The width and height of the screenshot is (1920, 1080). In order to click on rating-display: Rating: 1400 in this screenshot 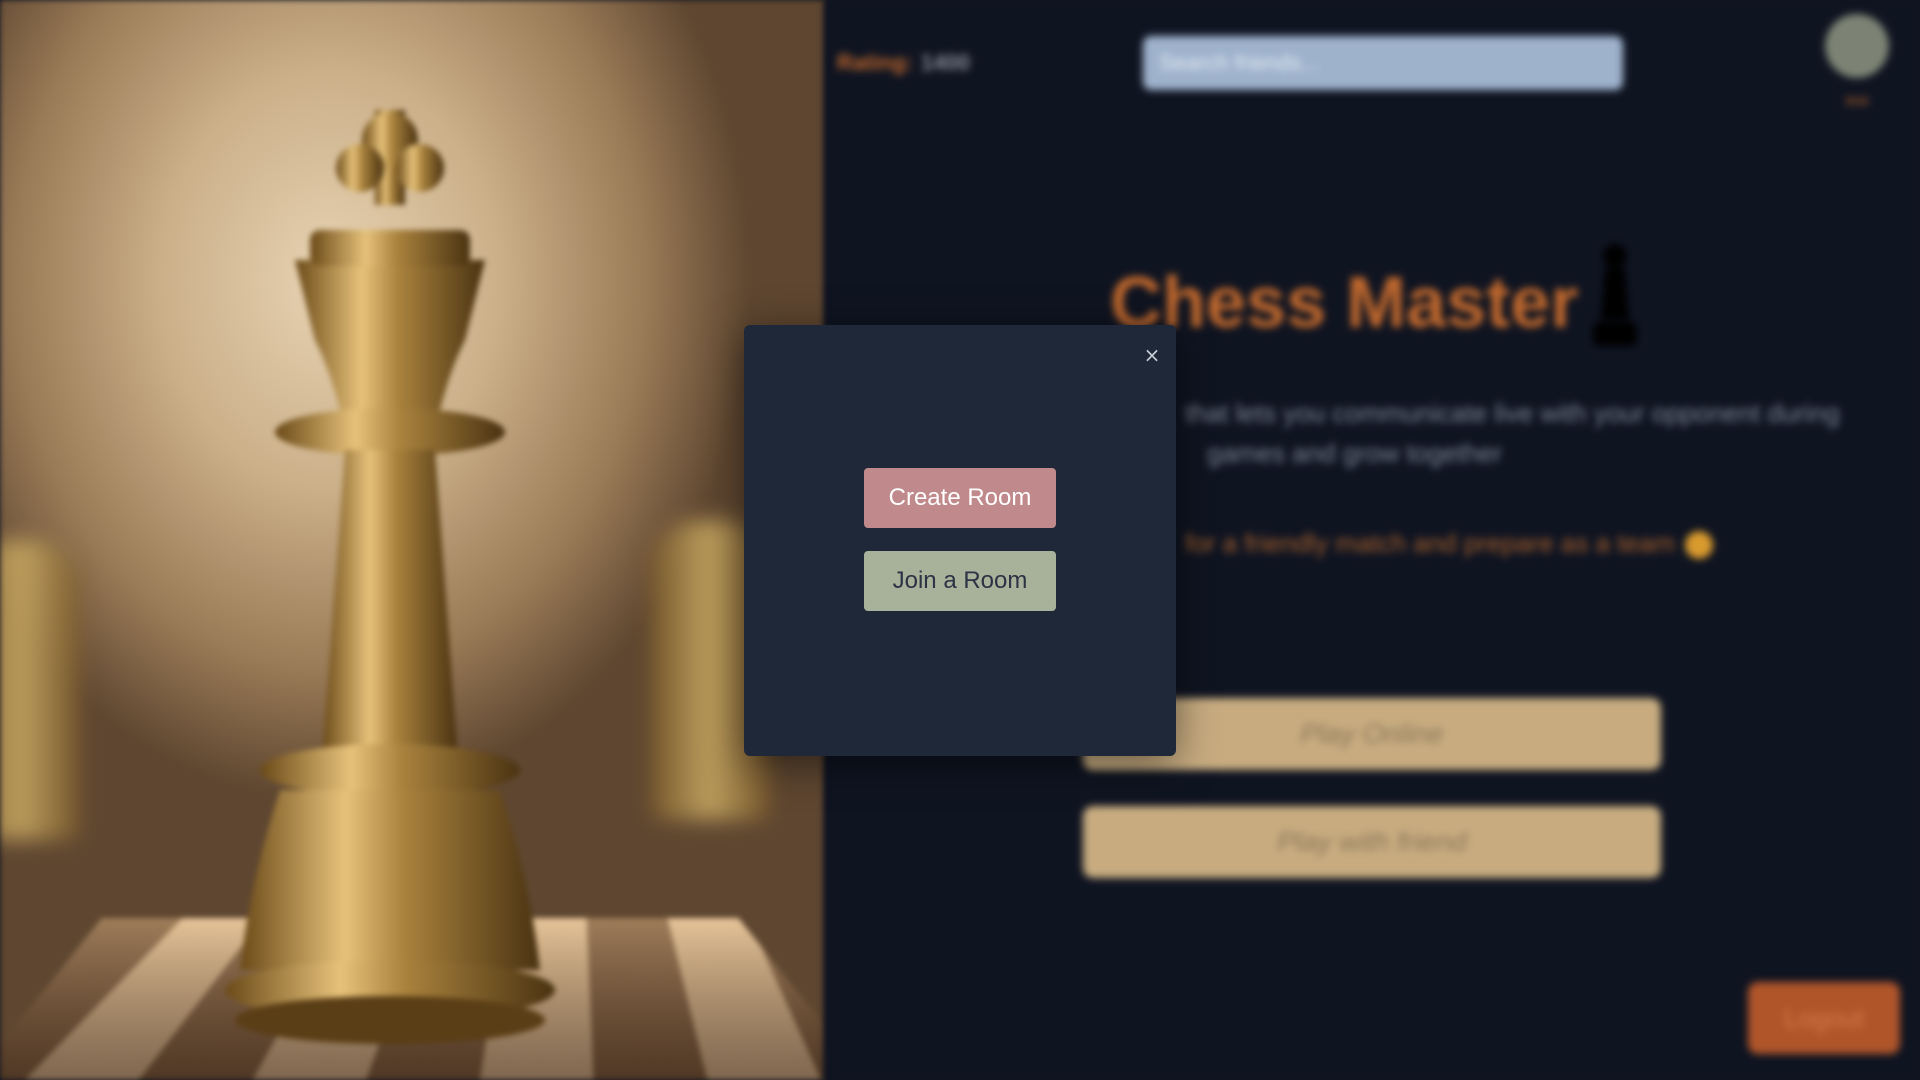, I will do `click(903, 63)`.